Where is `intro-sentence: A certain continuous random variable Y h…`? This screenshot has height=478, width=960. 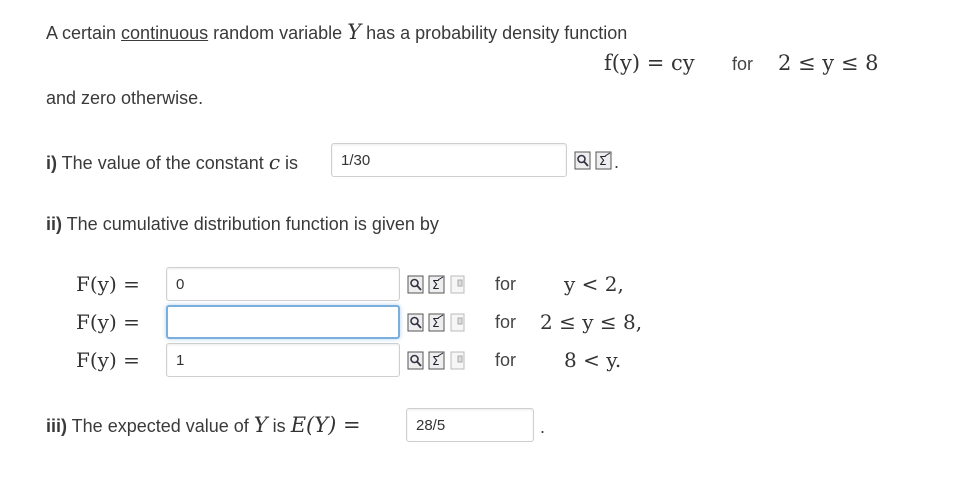
intro-sentence: A certain continuous random variable Y h… is located at coordinates (336, 32).